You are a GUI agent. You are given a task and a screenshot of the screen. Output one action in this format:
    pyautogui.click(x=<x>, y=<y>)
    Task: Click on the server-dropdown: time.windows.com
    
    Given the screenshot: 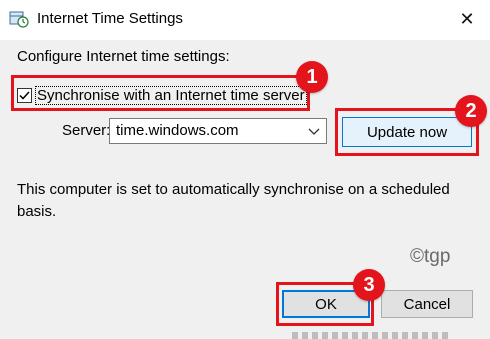 What is the action you would take?
    pyautogui.click(x=218, y=131)
    